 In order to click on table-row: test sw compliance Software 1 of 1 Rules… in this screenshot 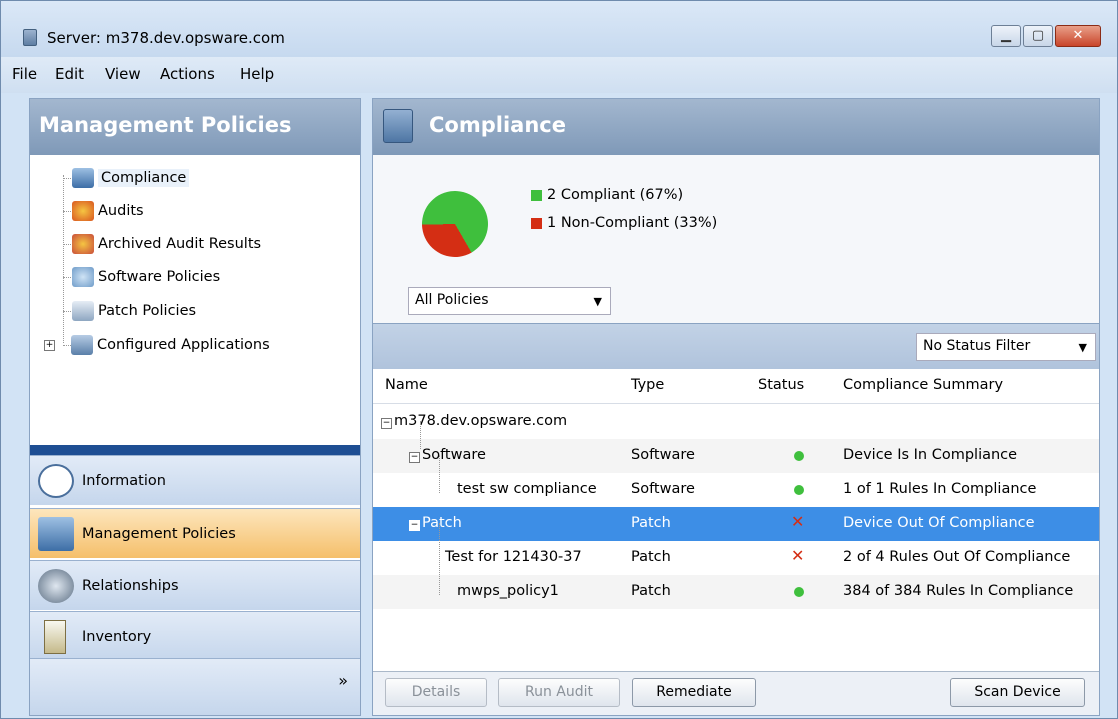, I will do `click(736, 490)`.